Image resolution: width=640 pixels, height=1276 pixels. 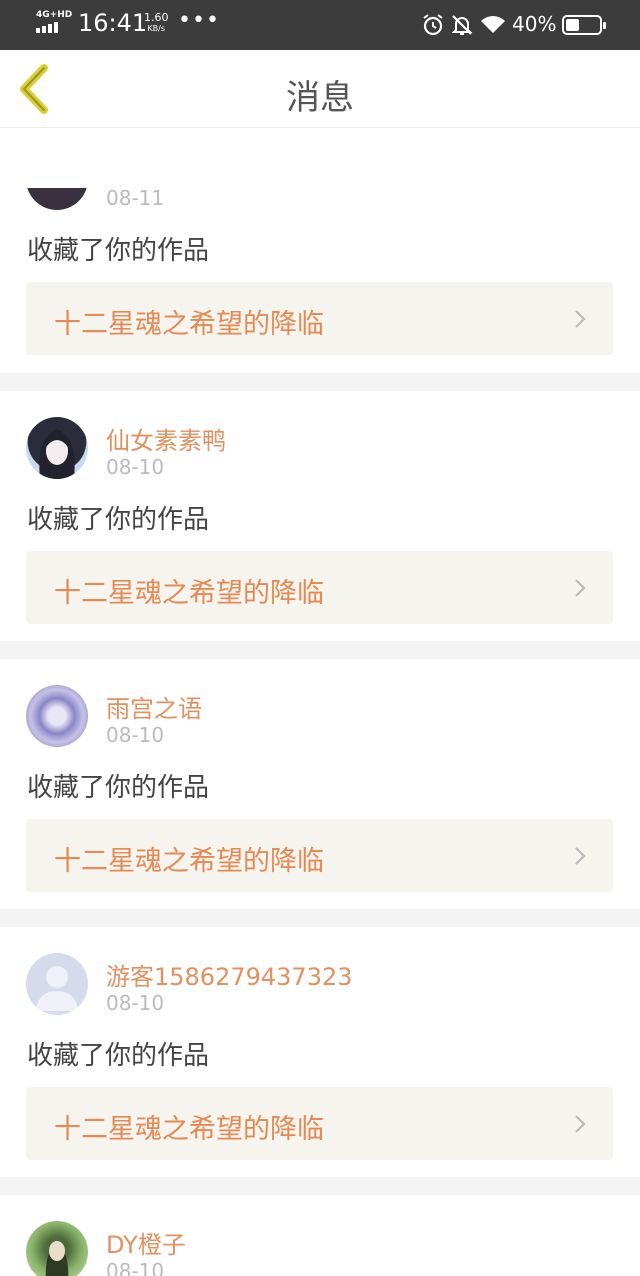 What do you see at coordinates (462, 25) in the screenshot?
I see `mute-icon` at bounding box center [462, 25].